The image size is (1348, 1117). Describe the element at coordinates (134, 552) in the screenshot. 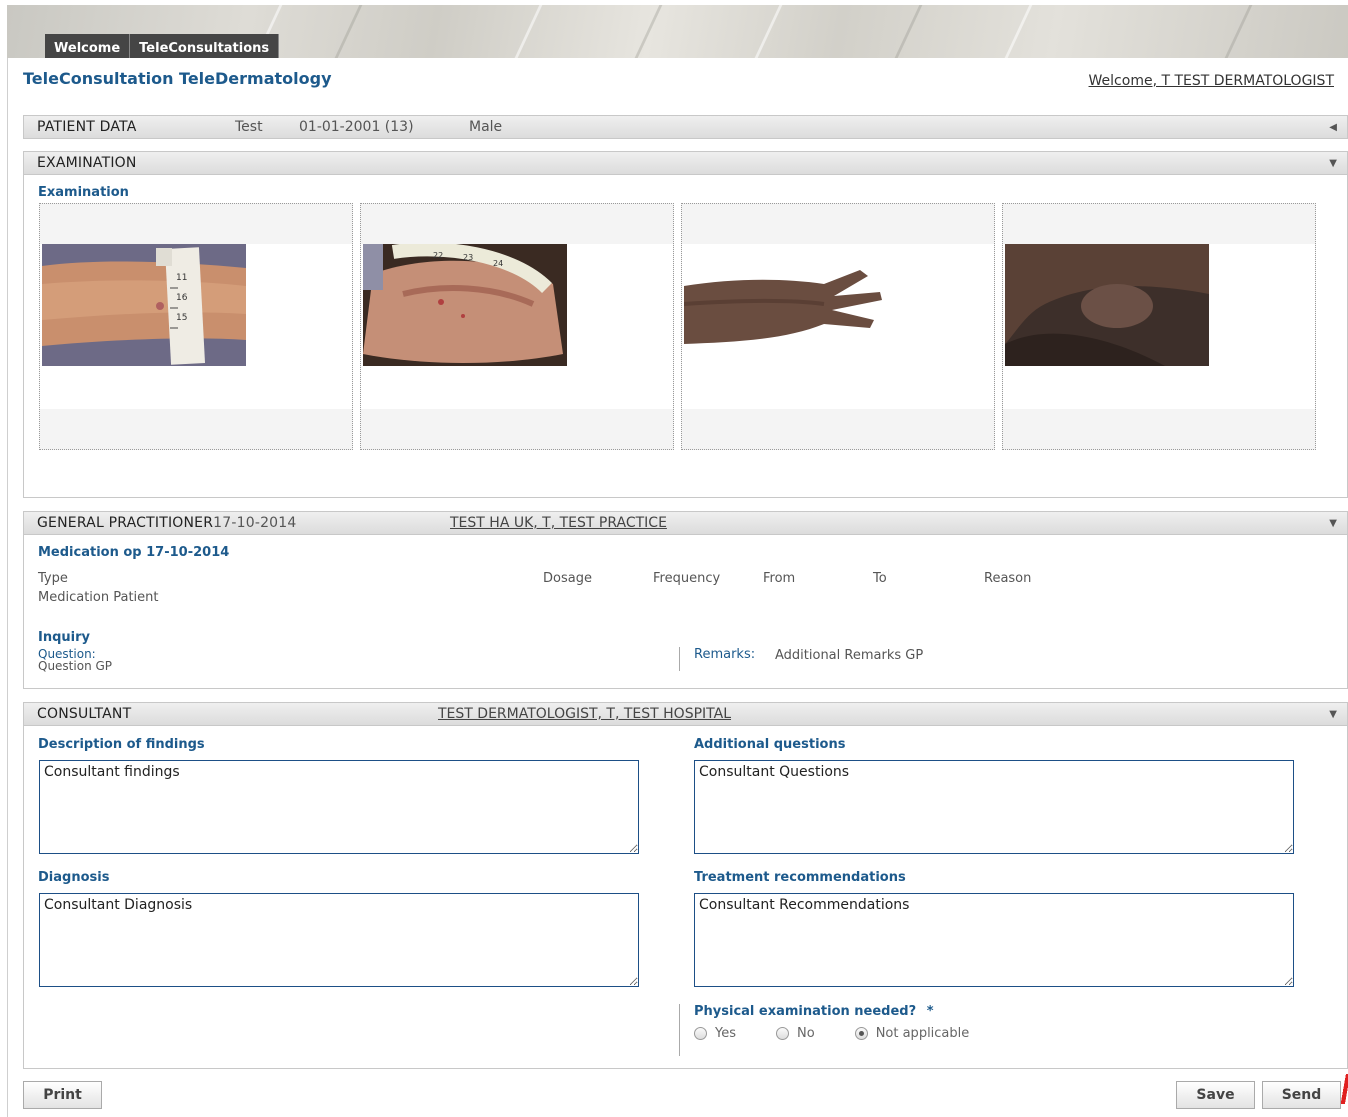

I see `medication-title: Medication op 17-10-2014` at that location.